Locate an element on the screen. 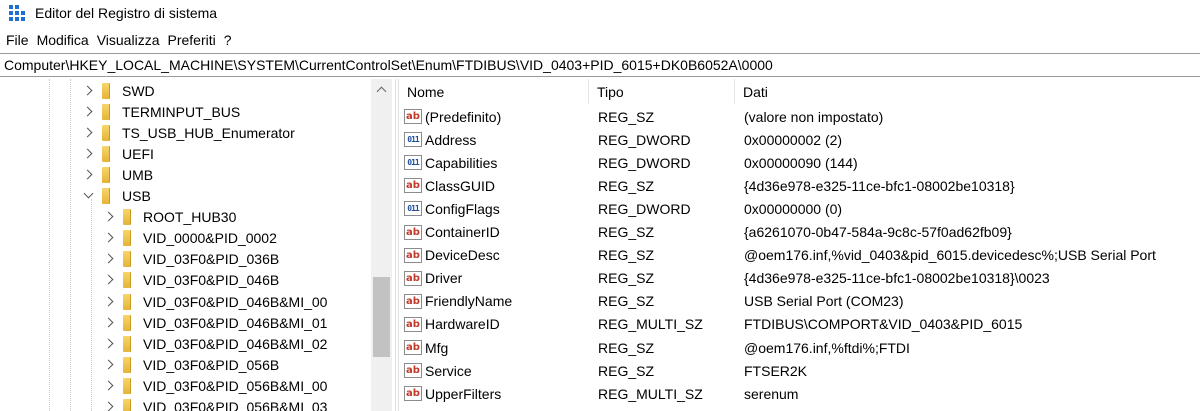  menu-visualizza: Visualizza is located at coordinates (128, 40).